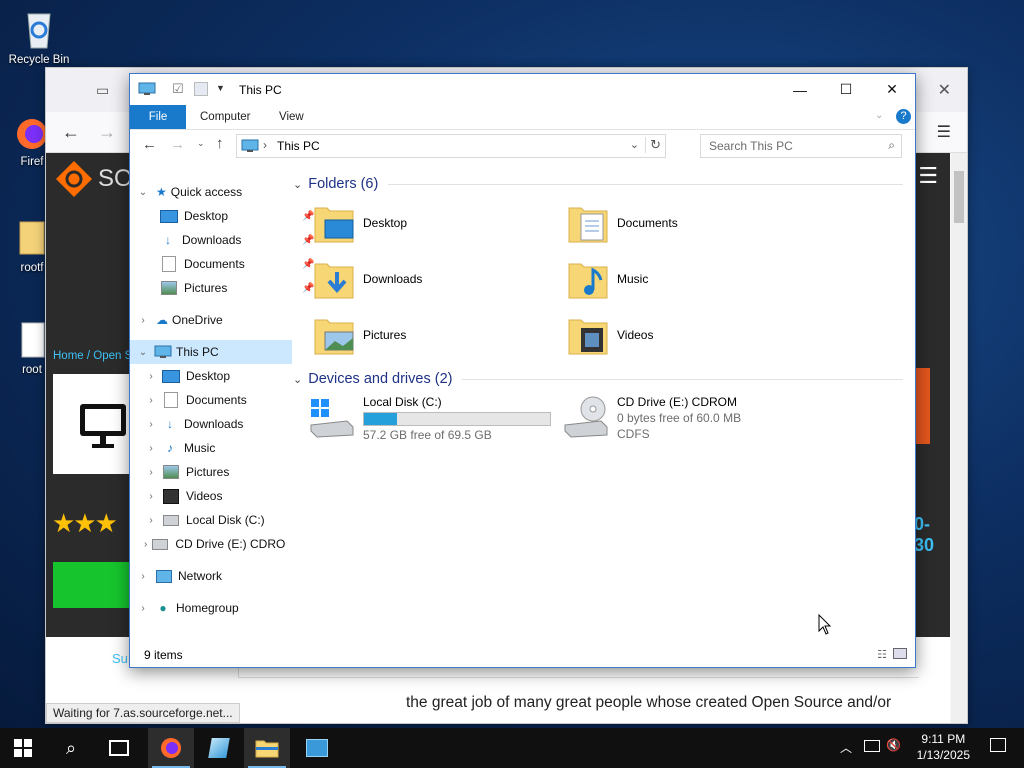 The image size is (1024, 768). I want to click on search-button: ⌕, so click(71, 748).